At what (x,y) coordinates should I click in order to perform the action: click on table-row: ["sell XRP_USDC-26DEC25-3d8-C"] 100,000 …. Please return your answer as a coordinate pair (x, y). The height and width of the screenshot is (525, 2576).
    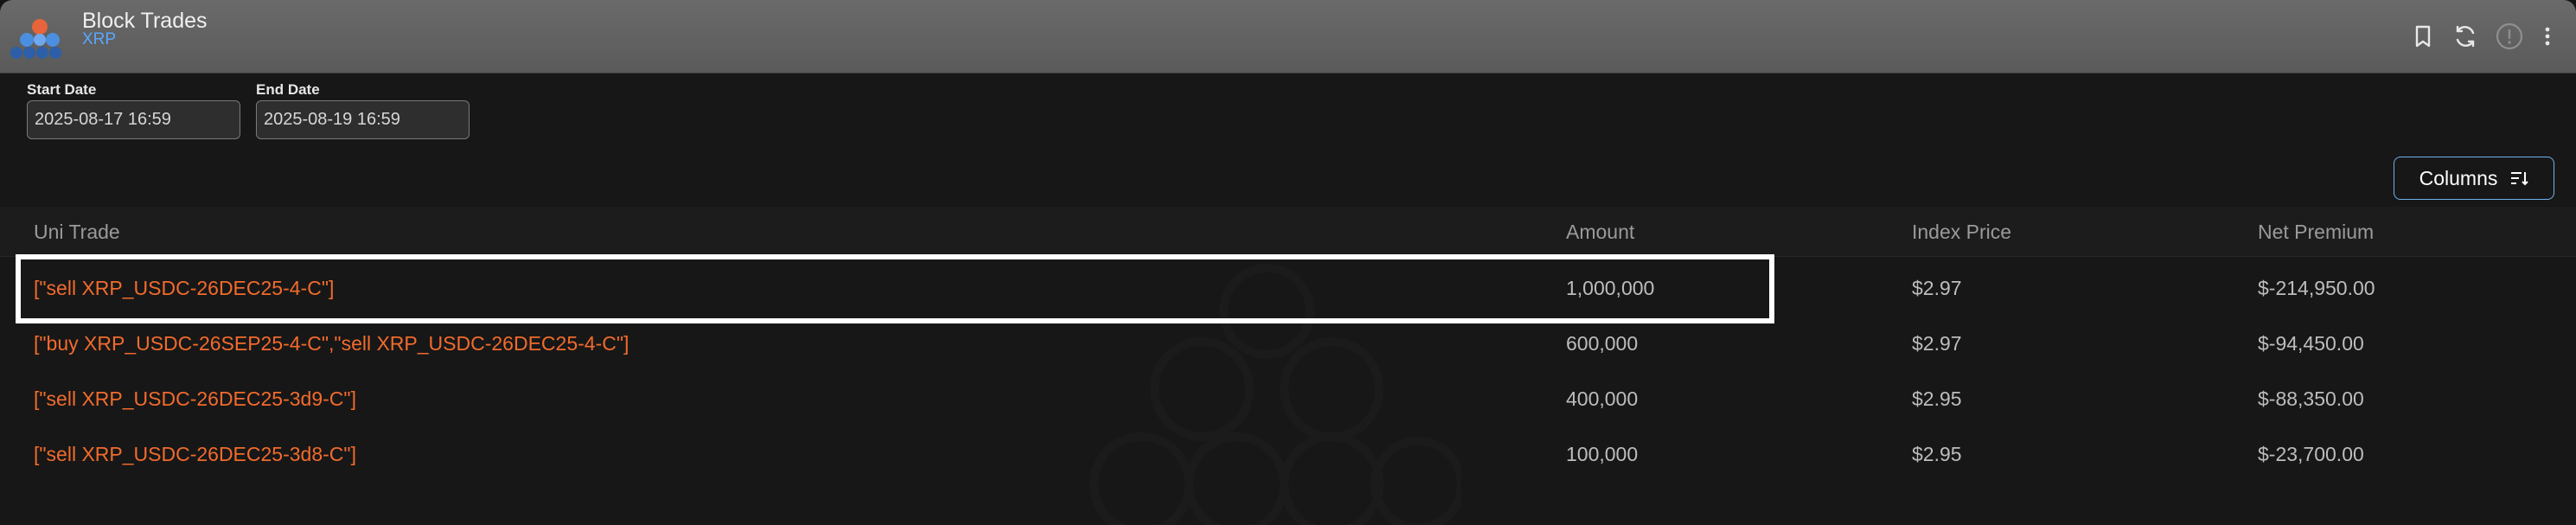
    Looking at the image, I should click on (1288, 453).